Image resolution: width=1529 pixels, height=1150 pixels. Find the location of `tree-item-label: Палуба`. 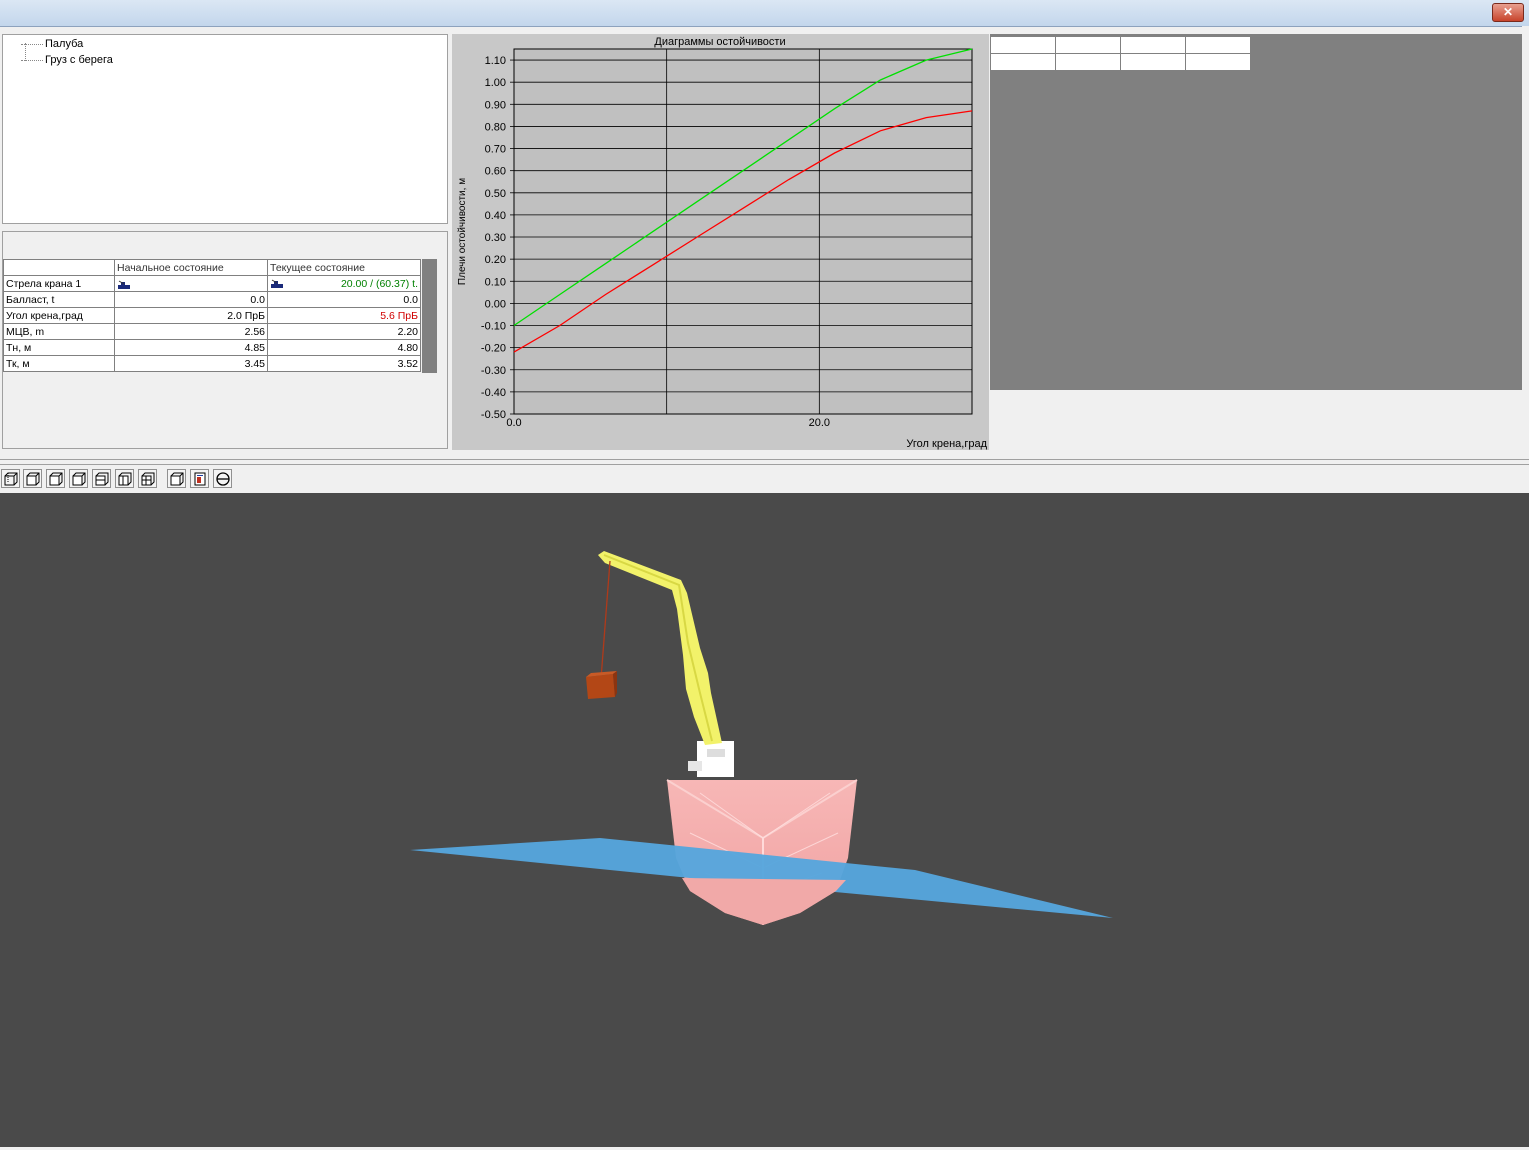

tree-item-label: Палуба is located at coordinates (64, 44).